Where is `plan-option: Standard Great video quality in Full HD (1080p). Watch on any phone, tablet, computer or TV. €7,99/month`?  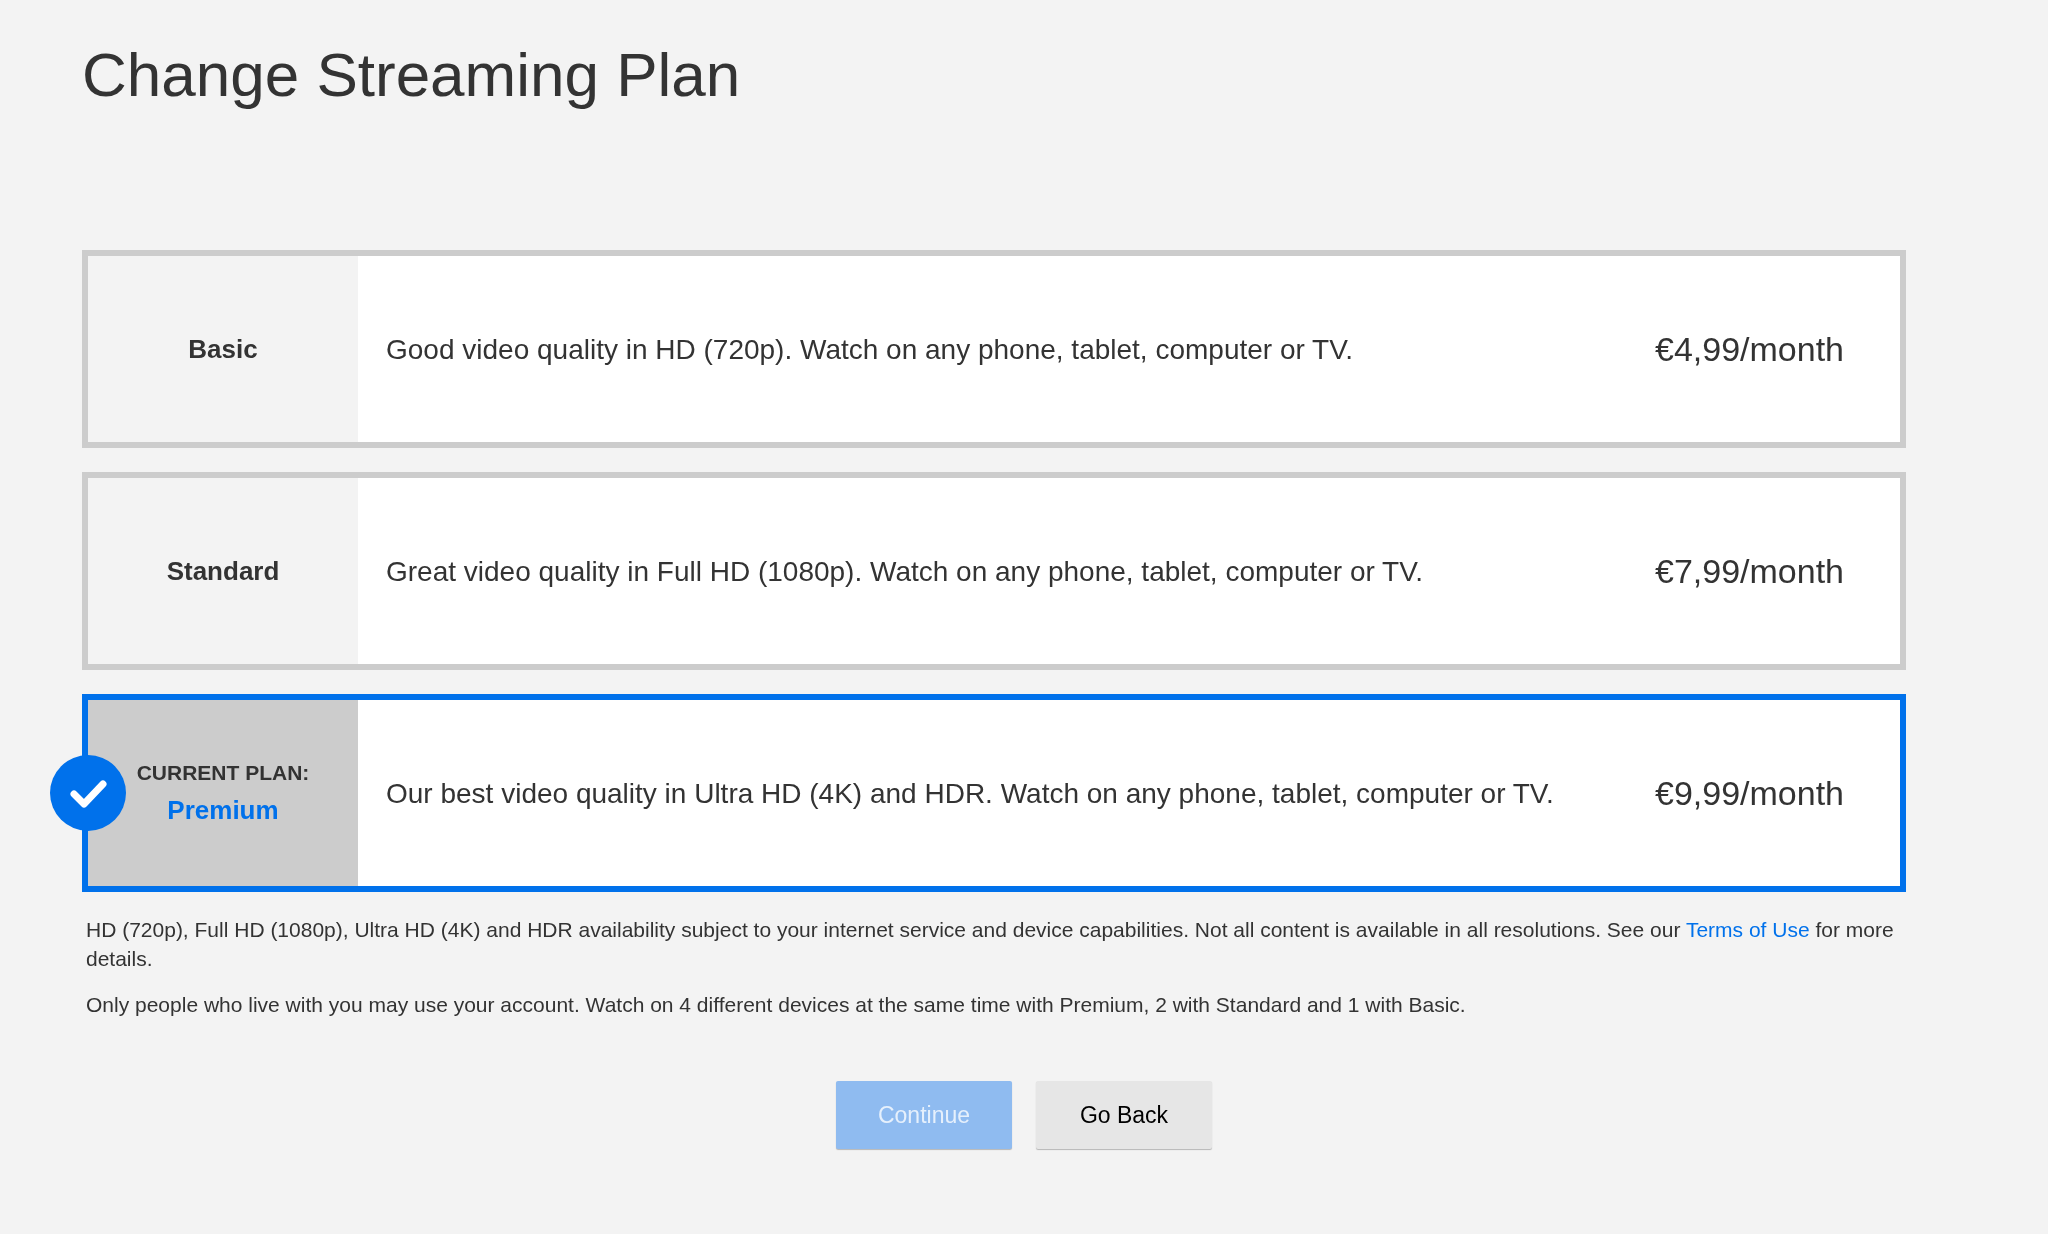
plan-option: Standard Great video quality in Full HD (1080p). Watch on any phone, tablet, computer or TV. €7,99/month is located at coordinates (994, 571).